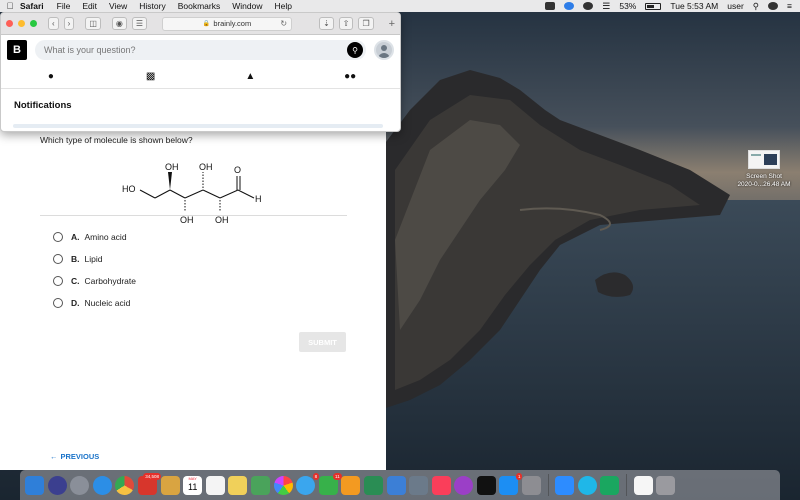 This screenshot has height=500, width=800. I want to click on system-preferences-icon, so click(532, 485).